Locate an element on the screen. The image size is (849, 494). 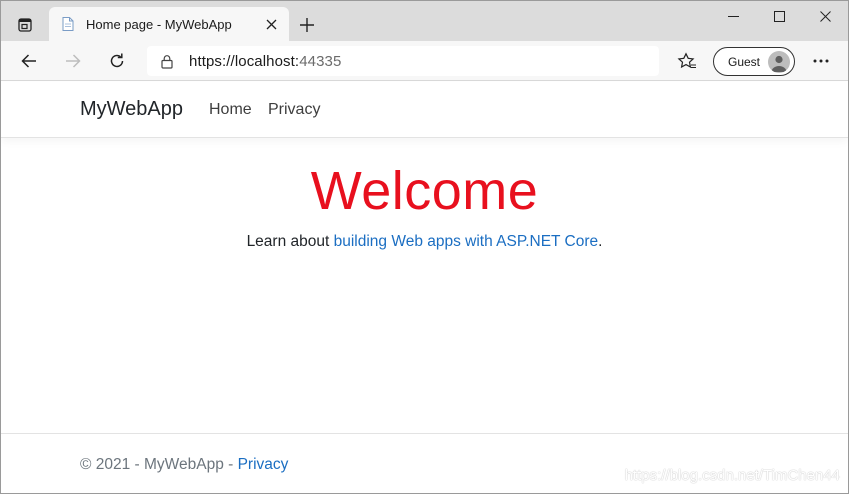
profile-button: Guest is located at coordinates (754, 61).